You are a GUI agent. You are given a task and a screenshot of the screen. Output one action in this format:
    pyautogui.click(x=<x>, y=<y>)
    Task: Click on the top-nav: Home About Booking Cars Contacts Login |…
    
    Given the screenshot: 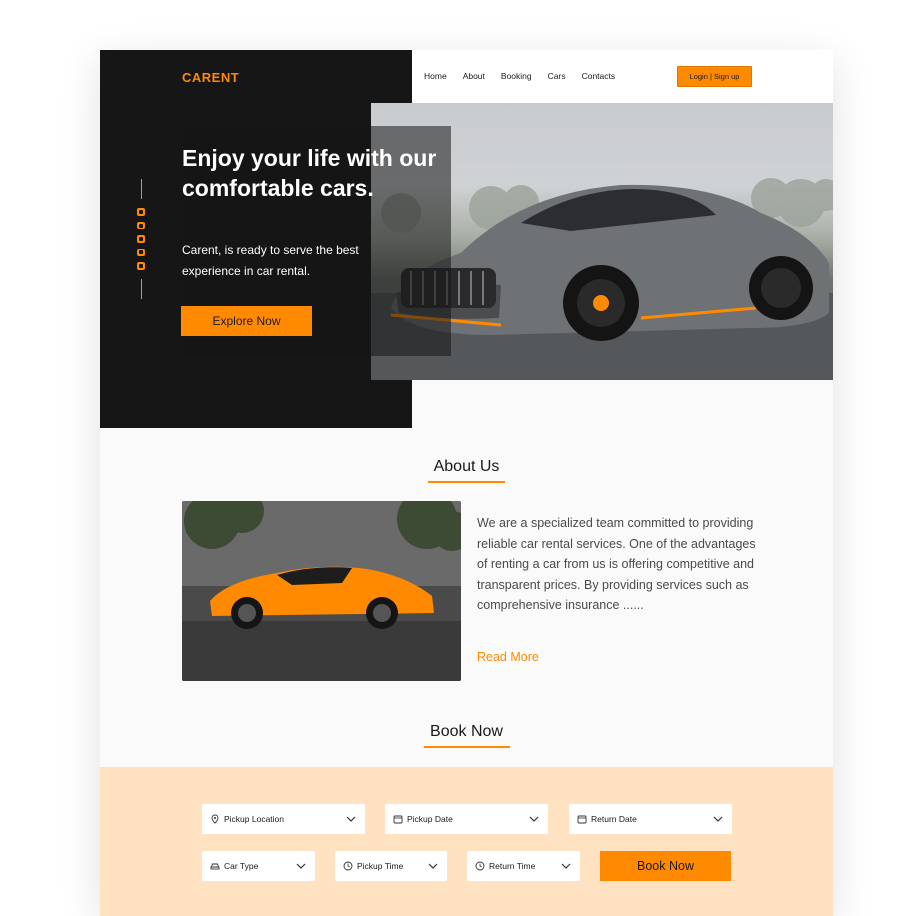 What is the action you would take?
    pyautogui.click(x=622, y=76)
    